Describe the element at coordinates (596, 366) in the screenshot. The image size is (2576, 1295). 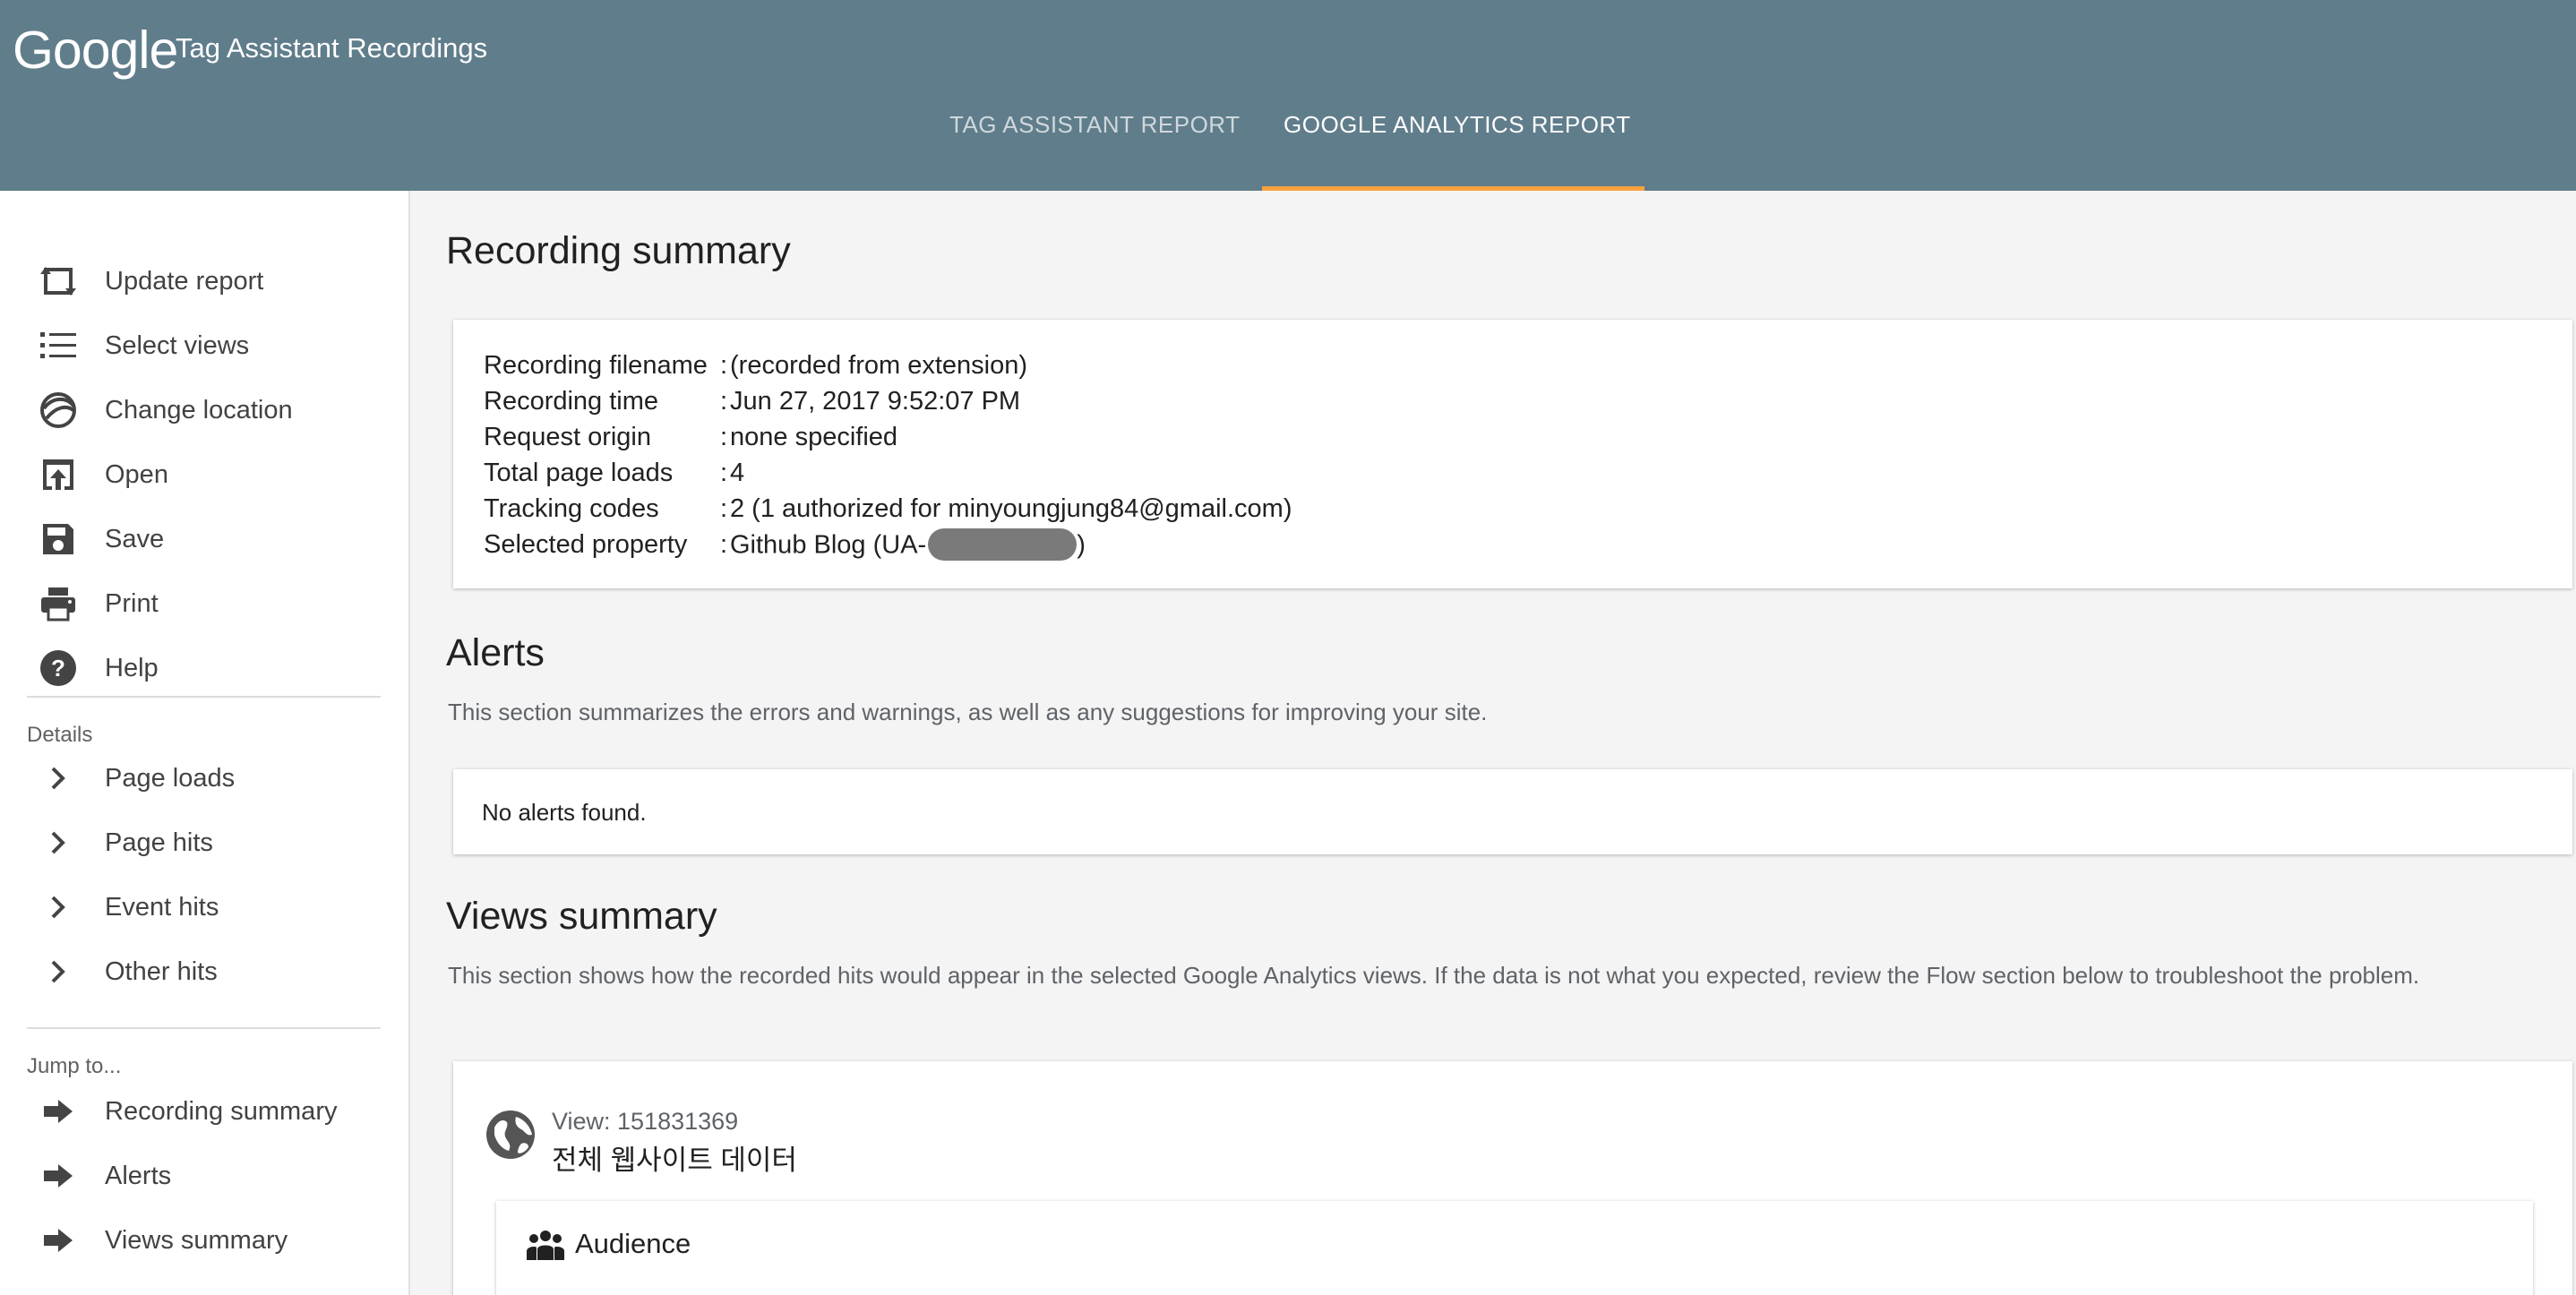
I see `summary-key: Recording filename` at that location.